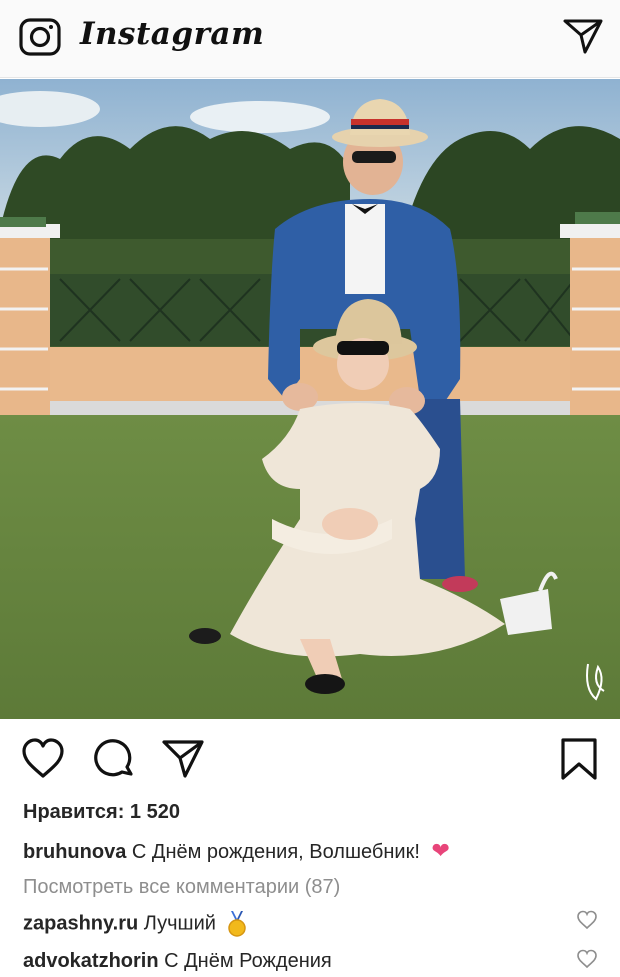 The height and width of the screenshot is (977, 620). I want to click on camera-icon, so click(40, 37).